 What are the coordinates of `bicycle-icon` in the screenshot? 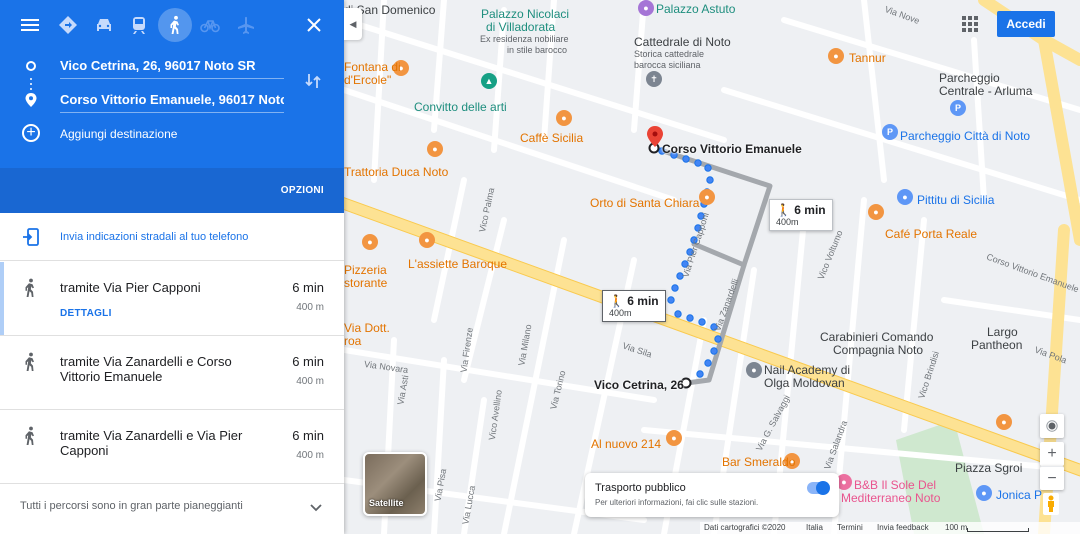 It's located at (210, 25).